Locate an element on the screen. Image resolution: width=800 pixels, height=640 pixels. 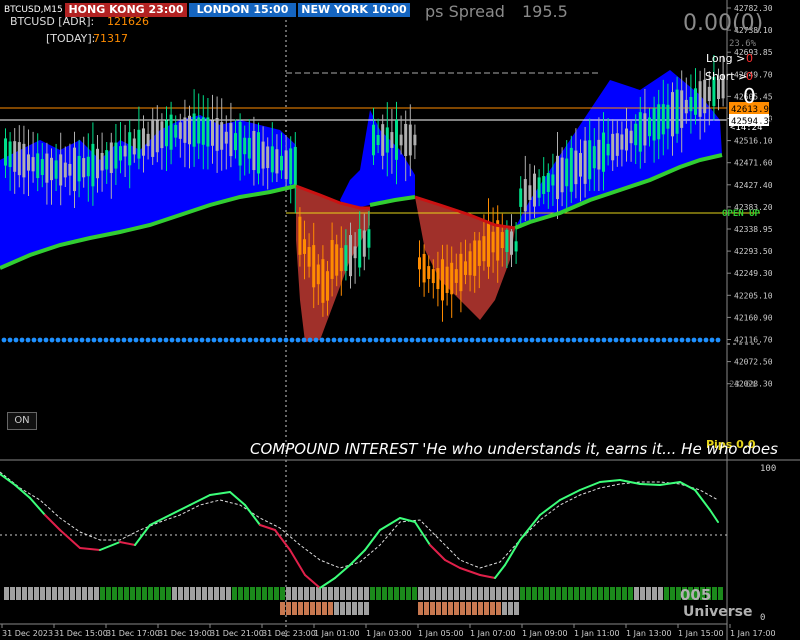
time-tick-label: 1 Jan 01:00 is located at coordinates (337, 633).